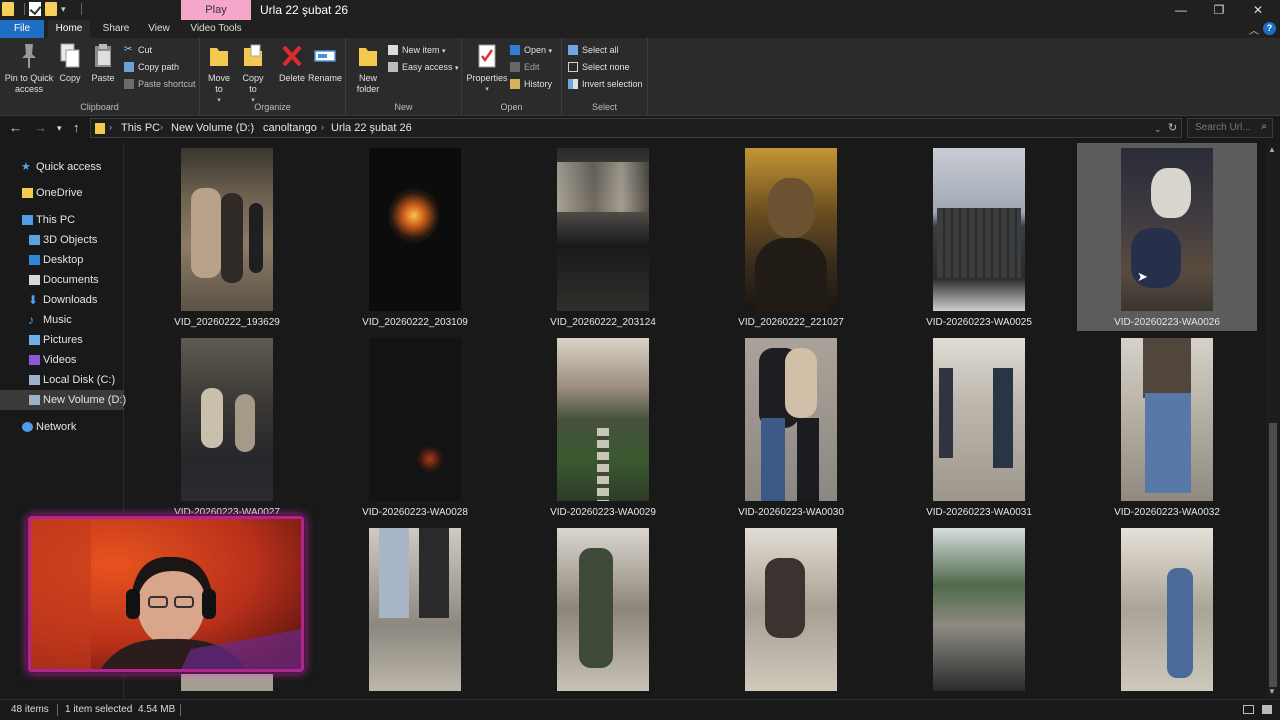 Image resolution: width=1280 pixels, height=720 pixels. What do you see at coordinates (62, 193) in the screenshot?
I see `nav-onedrive: OneDrive` at bounding box center [62, 193].